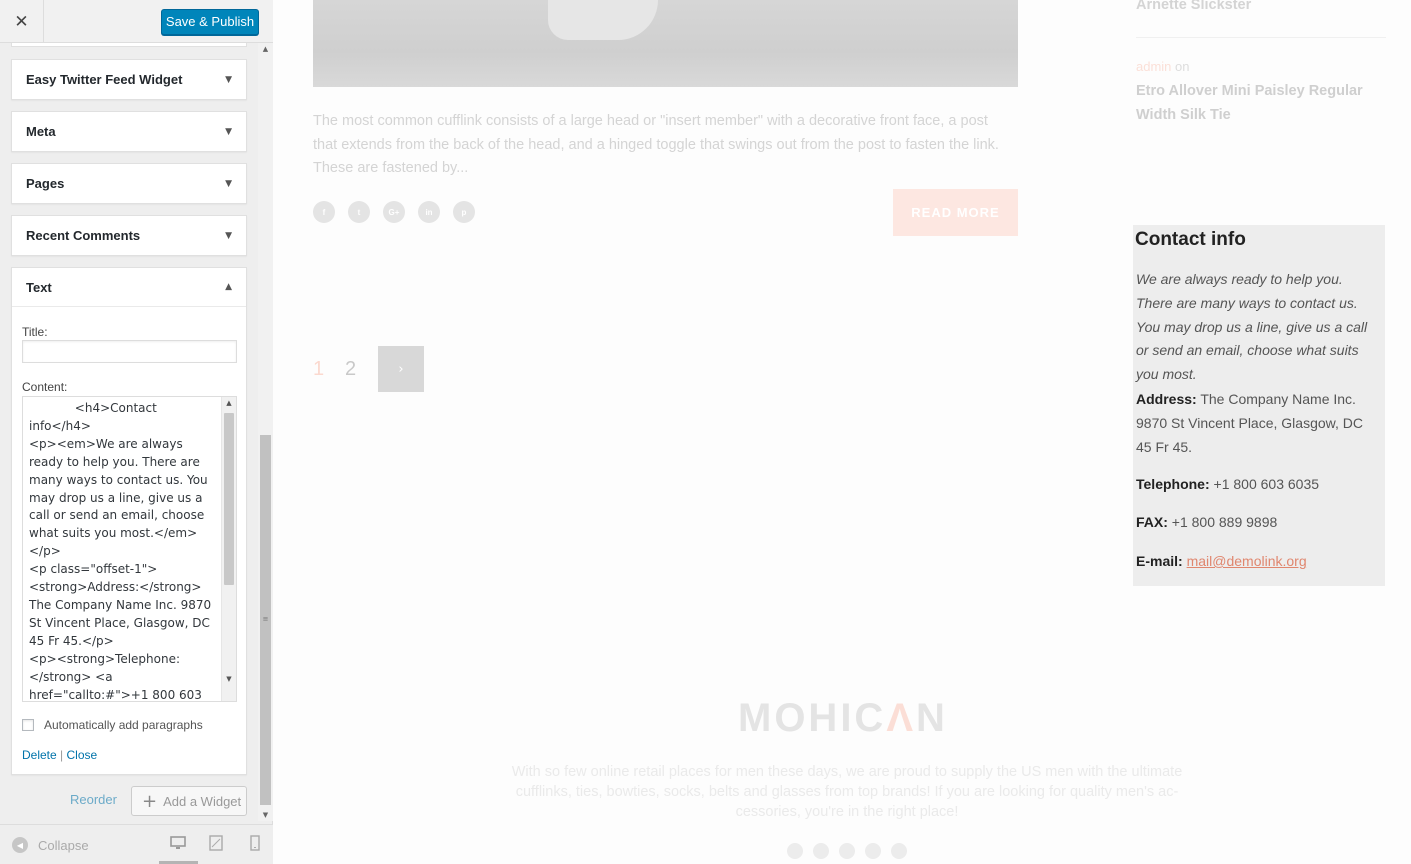 The height and width of the screenshot is (864, 1411). What do you see at coordinates (202, 801) in the screenshot?
I see `add-widget-label: Add a Widget` at bounding box center [202, 801].